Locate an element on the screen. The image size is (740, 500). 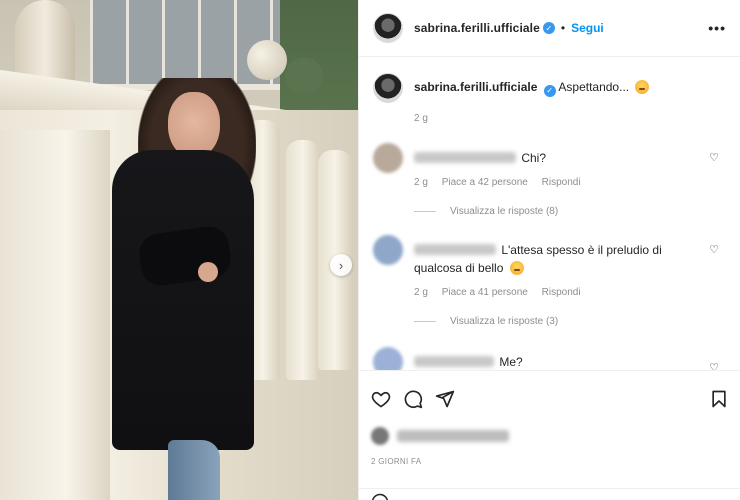
comment-likes: Piace a 41 persone is located at coordinates (485, 292).